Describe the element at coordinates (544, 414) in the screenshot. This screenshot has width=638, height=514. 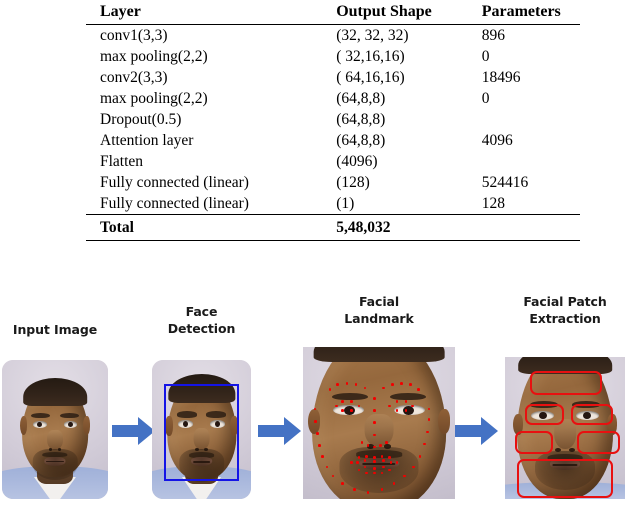
I see `patch-left-eye` at that location.